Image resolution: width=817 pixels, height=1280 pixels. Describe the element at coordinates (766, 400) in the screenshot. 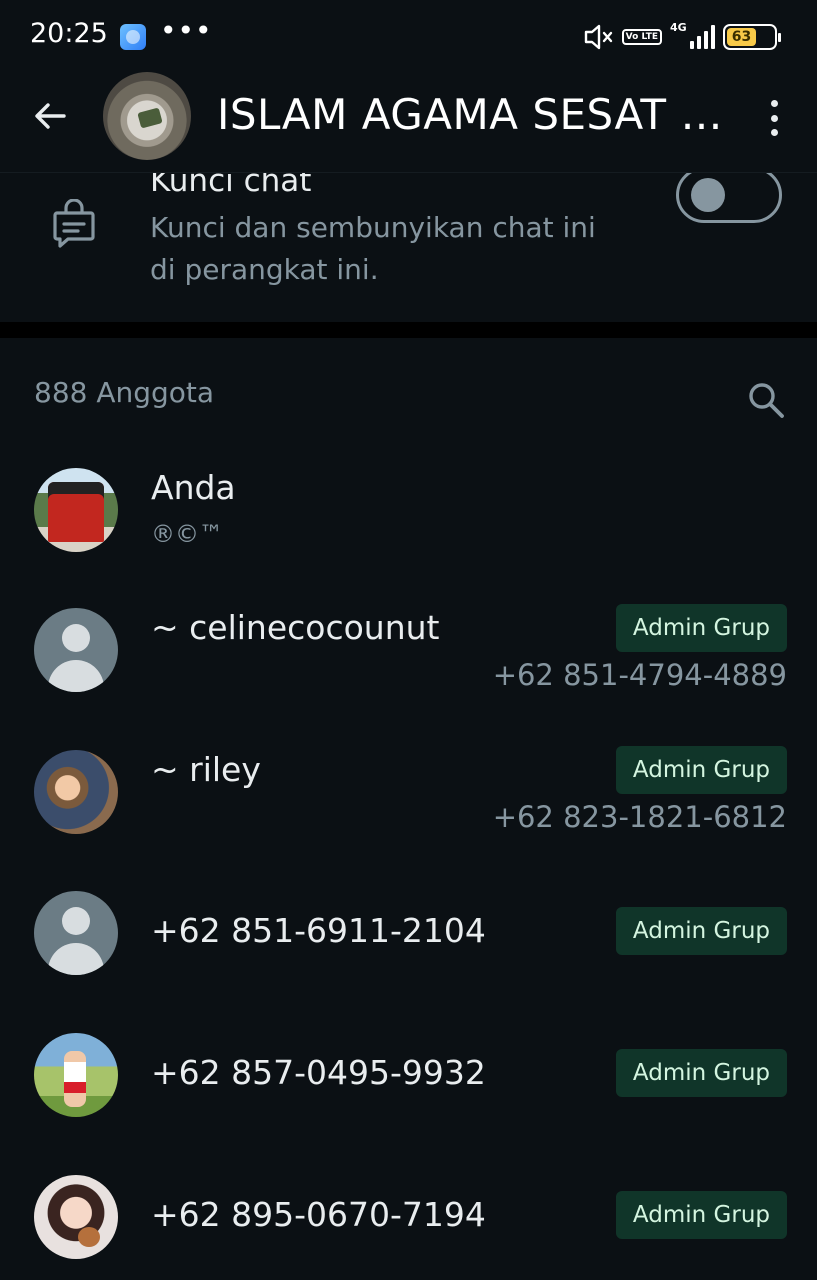

I see `search-icon` at that location.